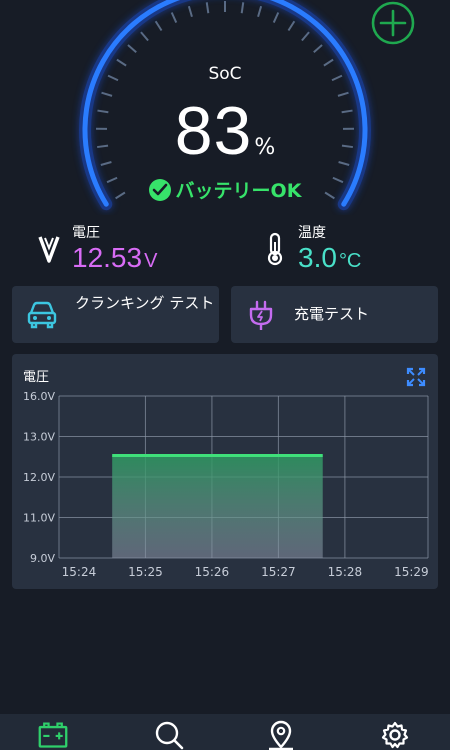 This screenshot has height=750, width=450. I want to click on battery-status-text: バッテリーOK, so click(238, 191).